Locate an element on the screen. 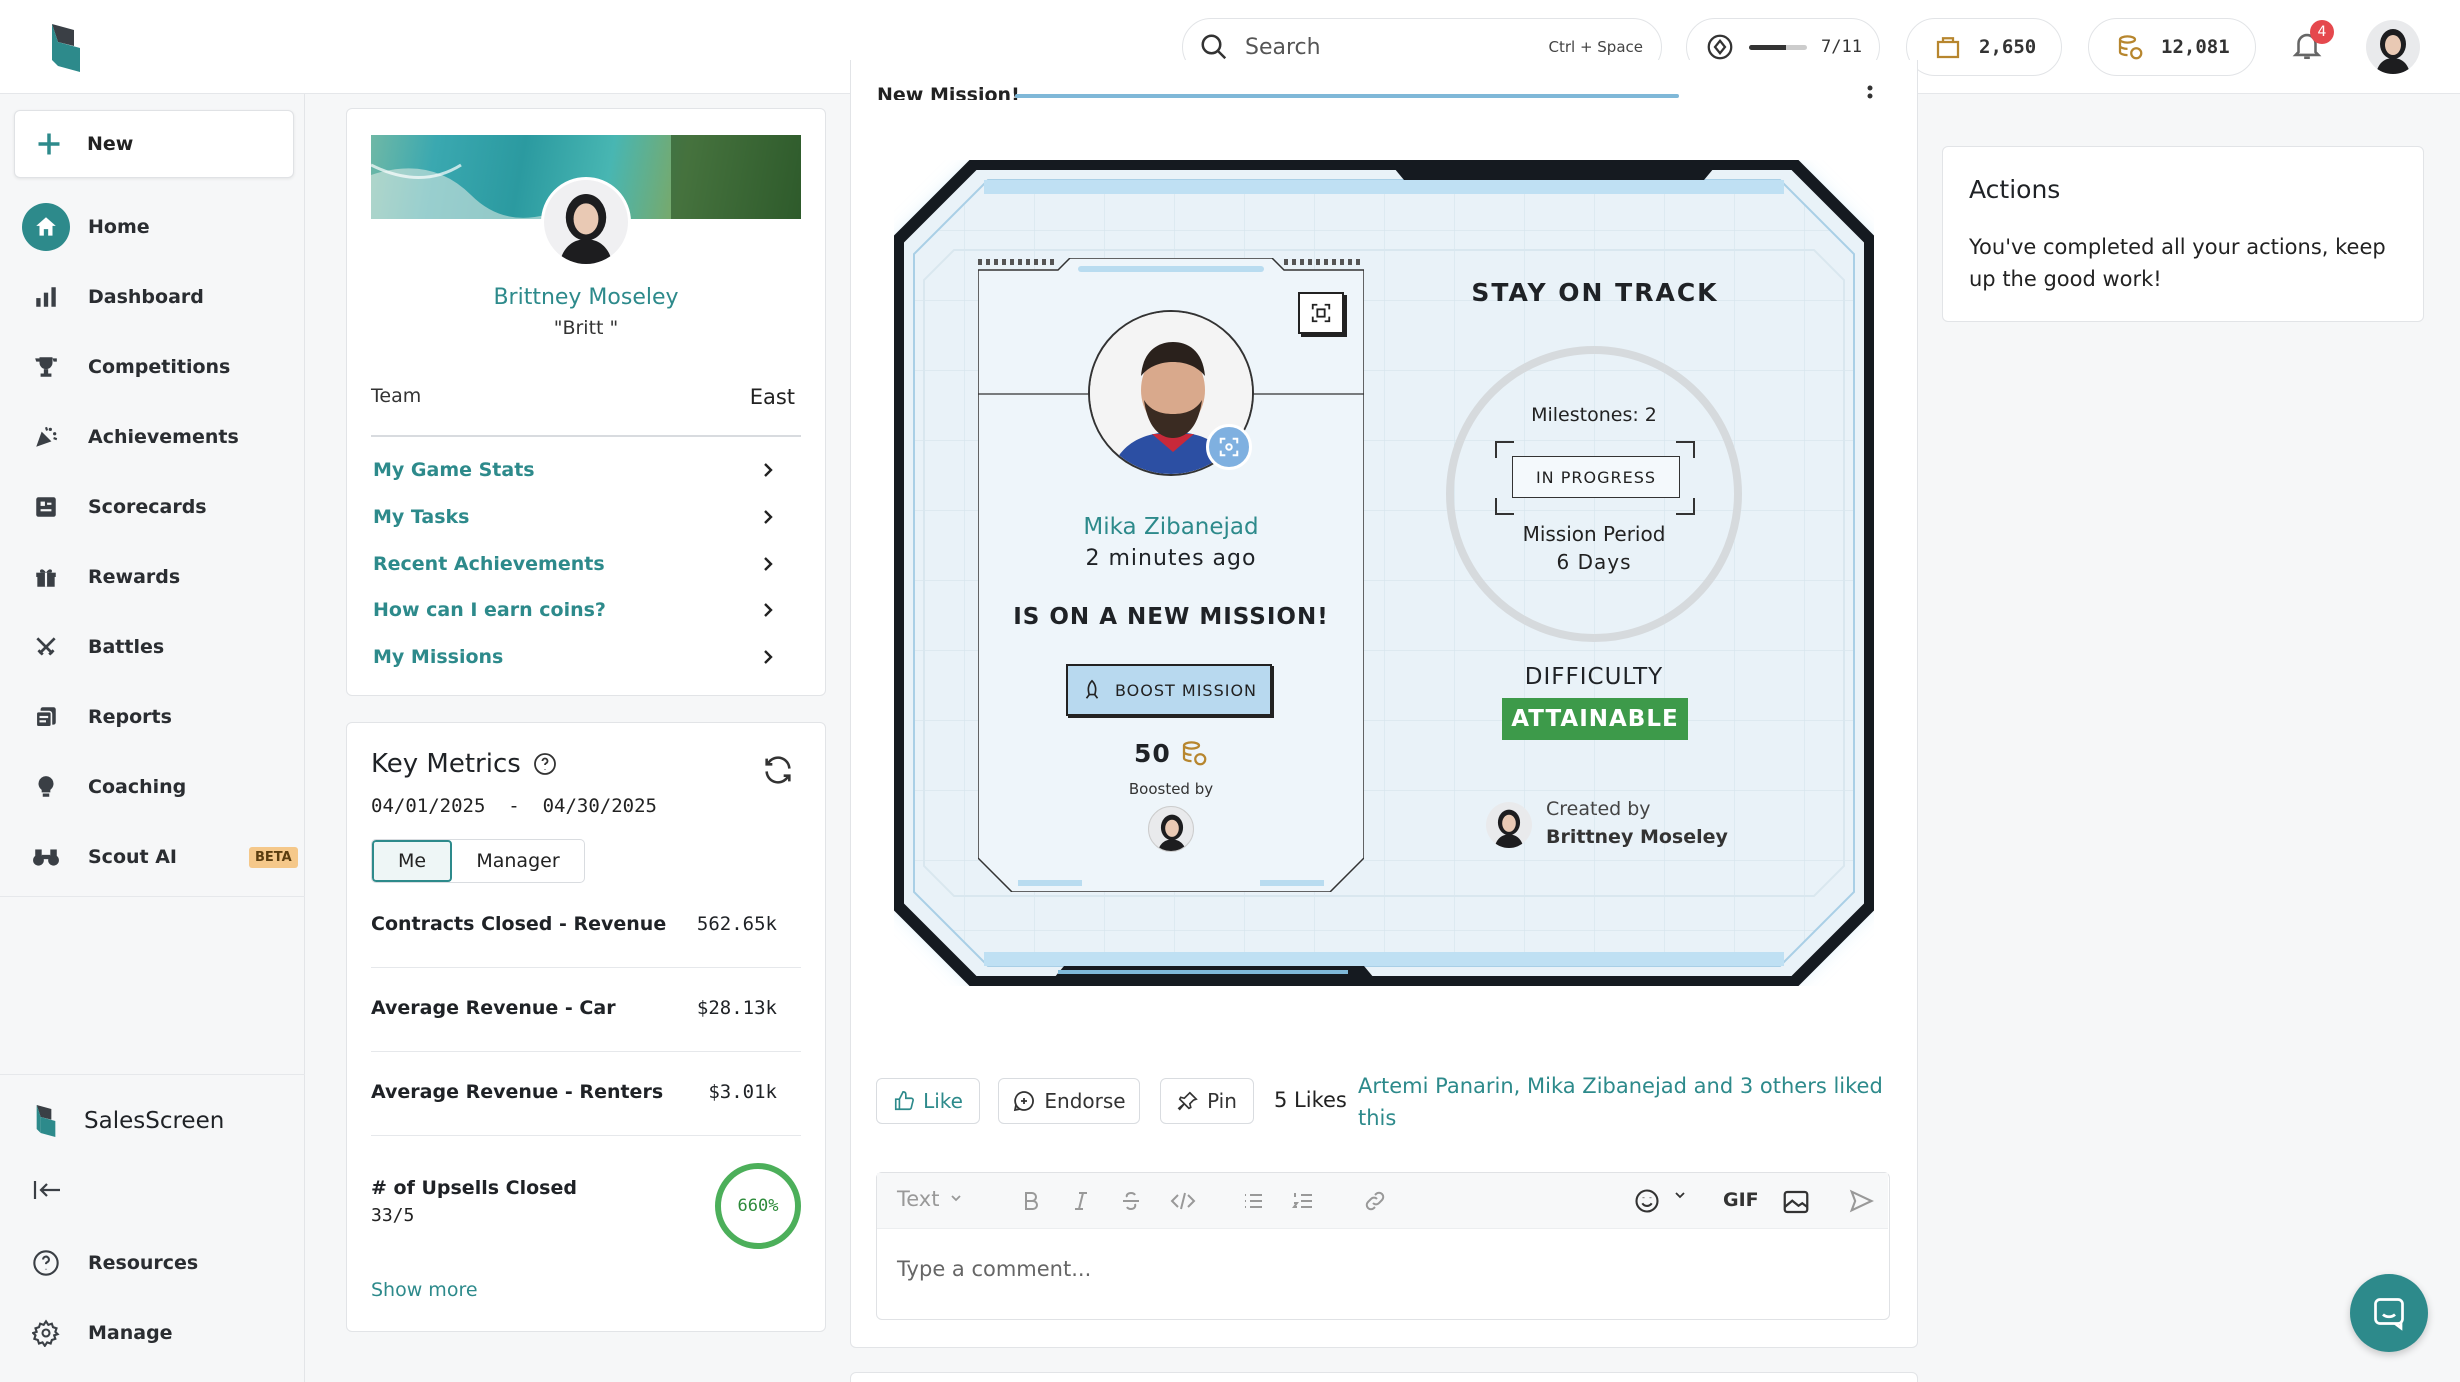  link-recent-achievements: Recent Achievements is located at coordinates (574, 564).